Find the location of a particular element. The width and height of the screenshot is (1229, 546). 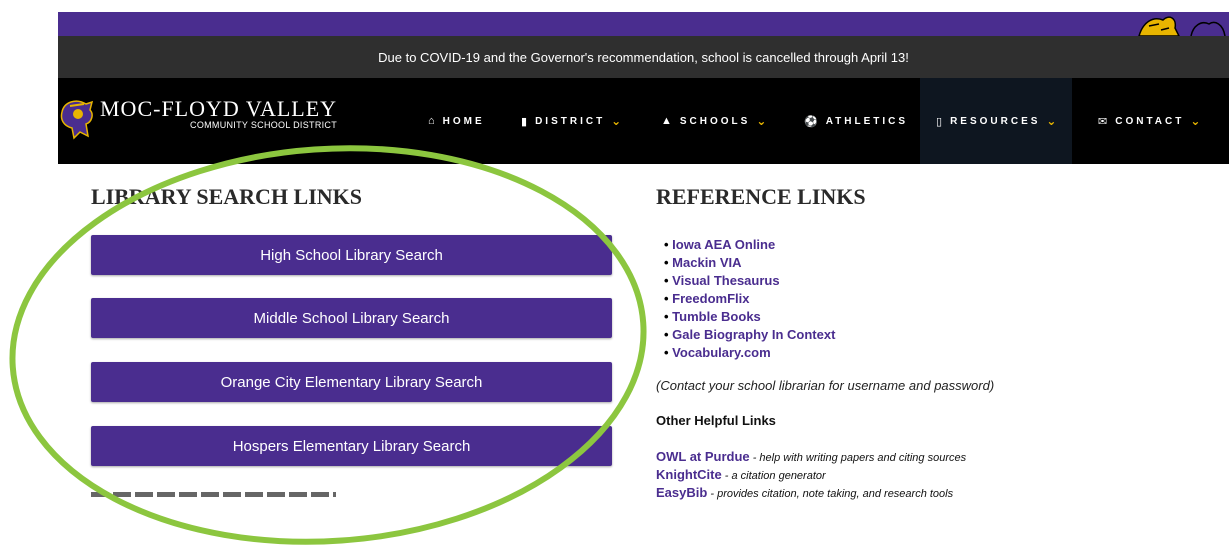

nav-contact: ✉ CONTACT ⌄ is located at coordinates (1149, 121).